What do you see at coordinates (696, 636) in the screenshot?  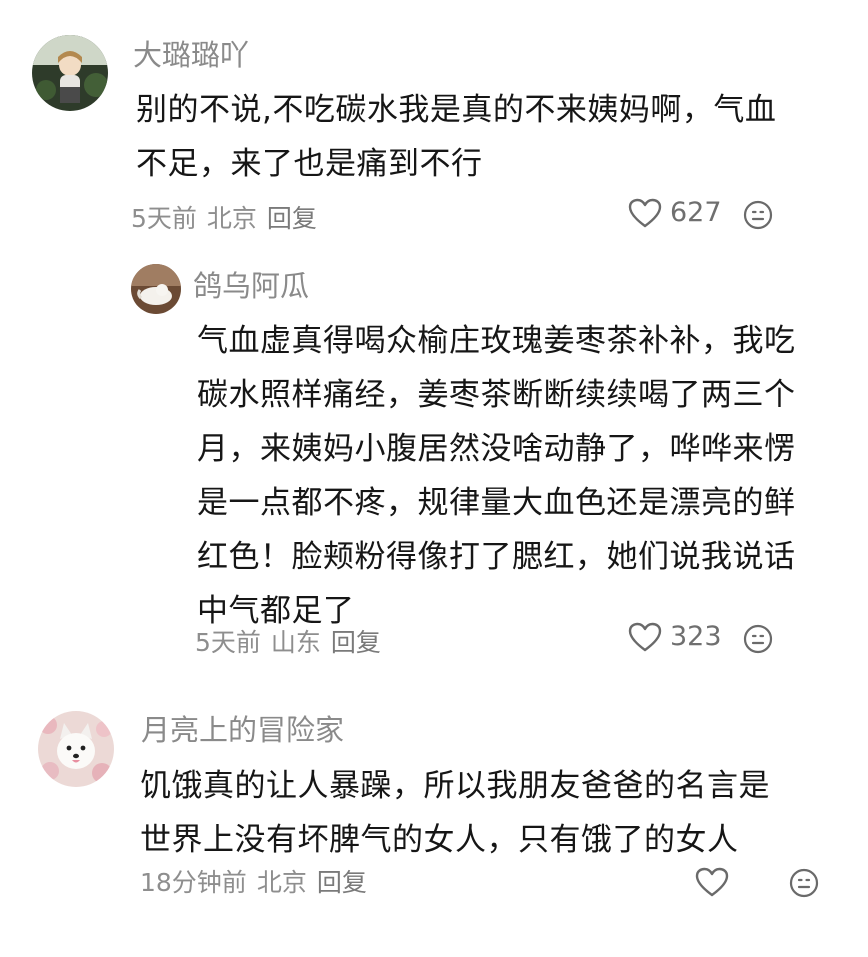 I see `like-count: 323` at bounding box center [696, 636].